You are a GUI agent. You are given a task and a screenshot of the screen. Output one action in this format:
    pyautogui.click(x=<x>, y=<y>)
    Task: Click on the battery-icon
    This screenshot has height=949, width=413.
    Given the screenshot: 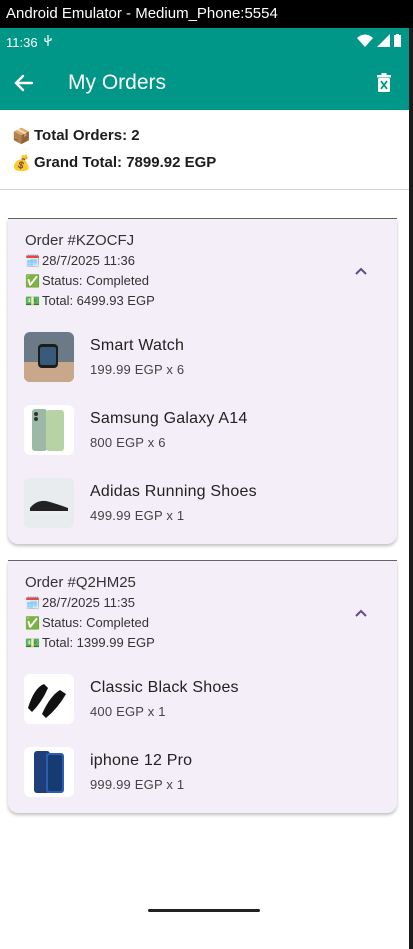 What is the action you would take?
    pyautogui.click(x=397, y=42)
    